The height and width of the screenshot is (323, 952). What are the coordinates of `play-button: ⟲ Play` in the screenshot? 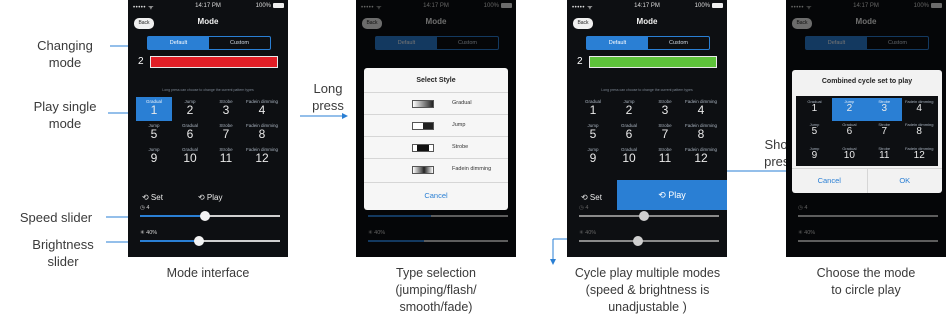 It's located at (210, 197).